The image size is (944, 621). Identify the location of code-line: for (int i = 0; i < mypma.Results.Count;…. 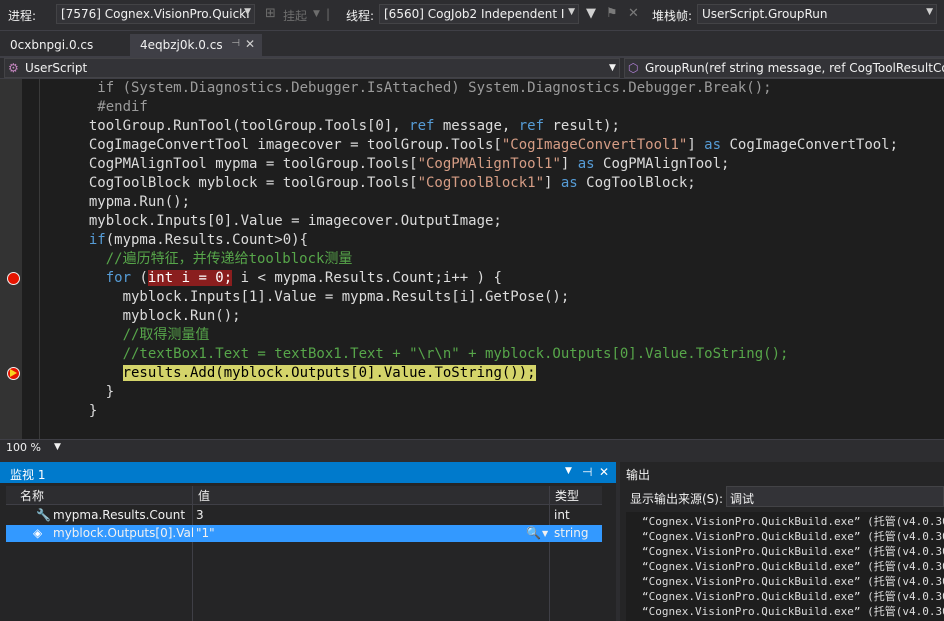
(287, 278).